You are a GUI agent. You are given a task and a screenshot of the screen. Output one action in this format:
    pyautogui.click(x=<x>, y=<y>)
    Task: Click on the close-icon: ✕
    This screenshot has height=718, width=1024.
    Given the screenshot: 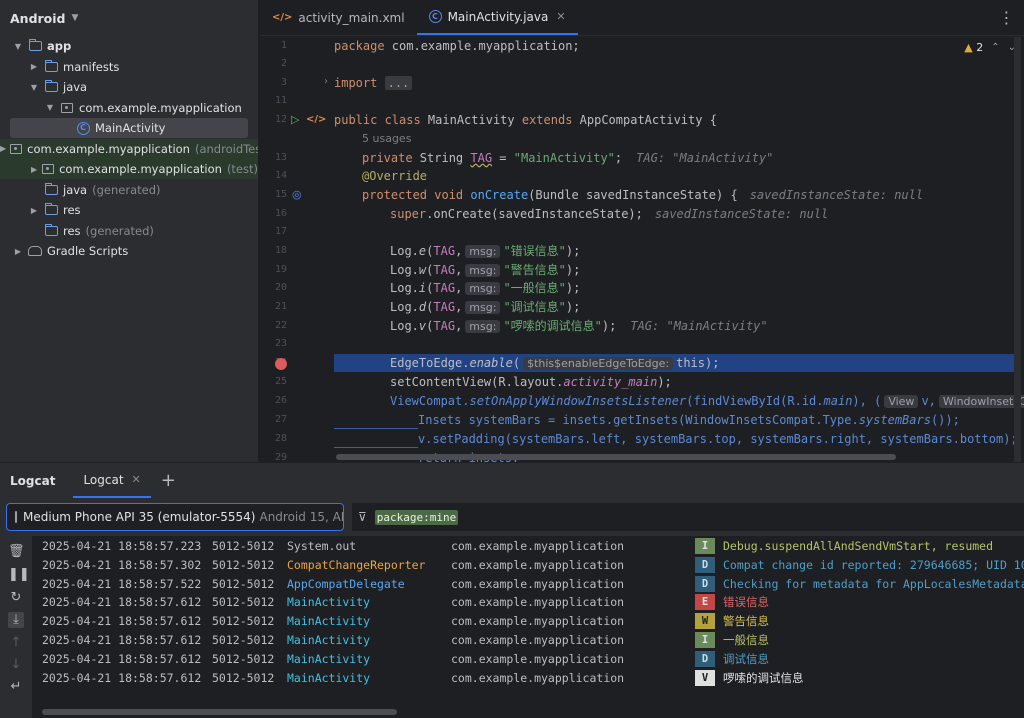 What is the action you would take?
    pyautogui.click(x=136, y=479)
    